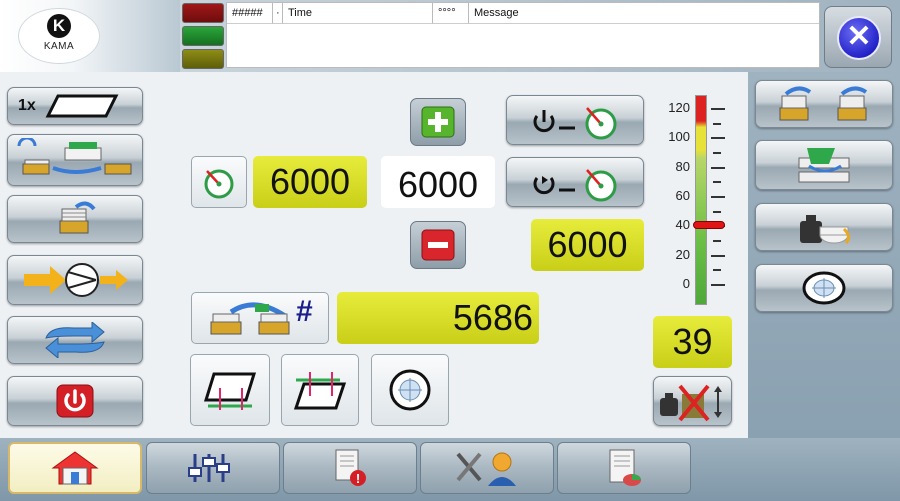  I want to click on tab-home, so click(75, 468).